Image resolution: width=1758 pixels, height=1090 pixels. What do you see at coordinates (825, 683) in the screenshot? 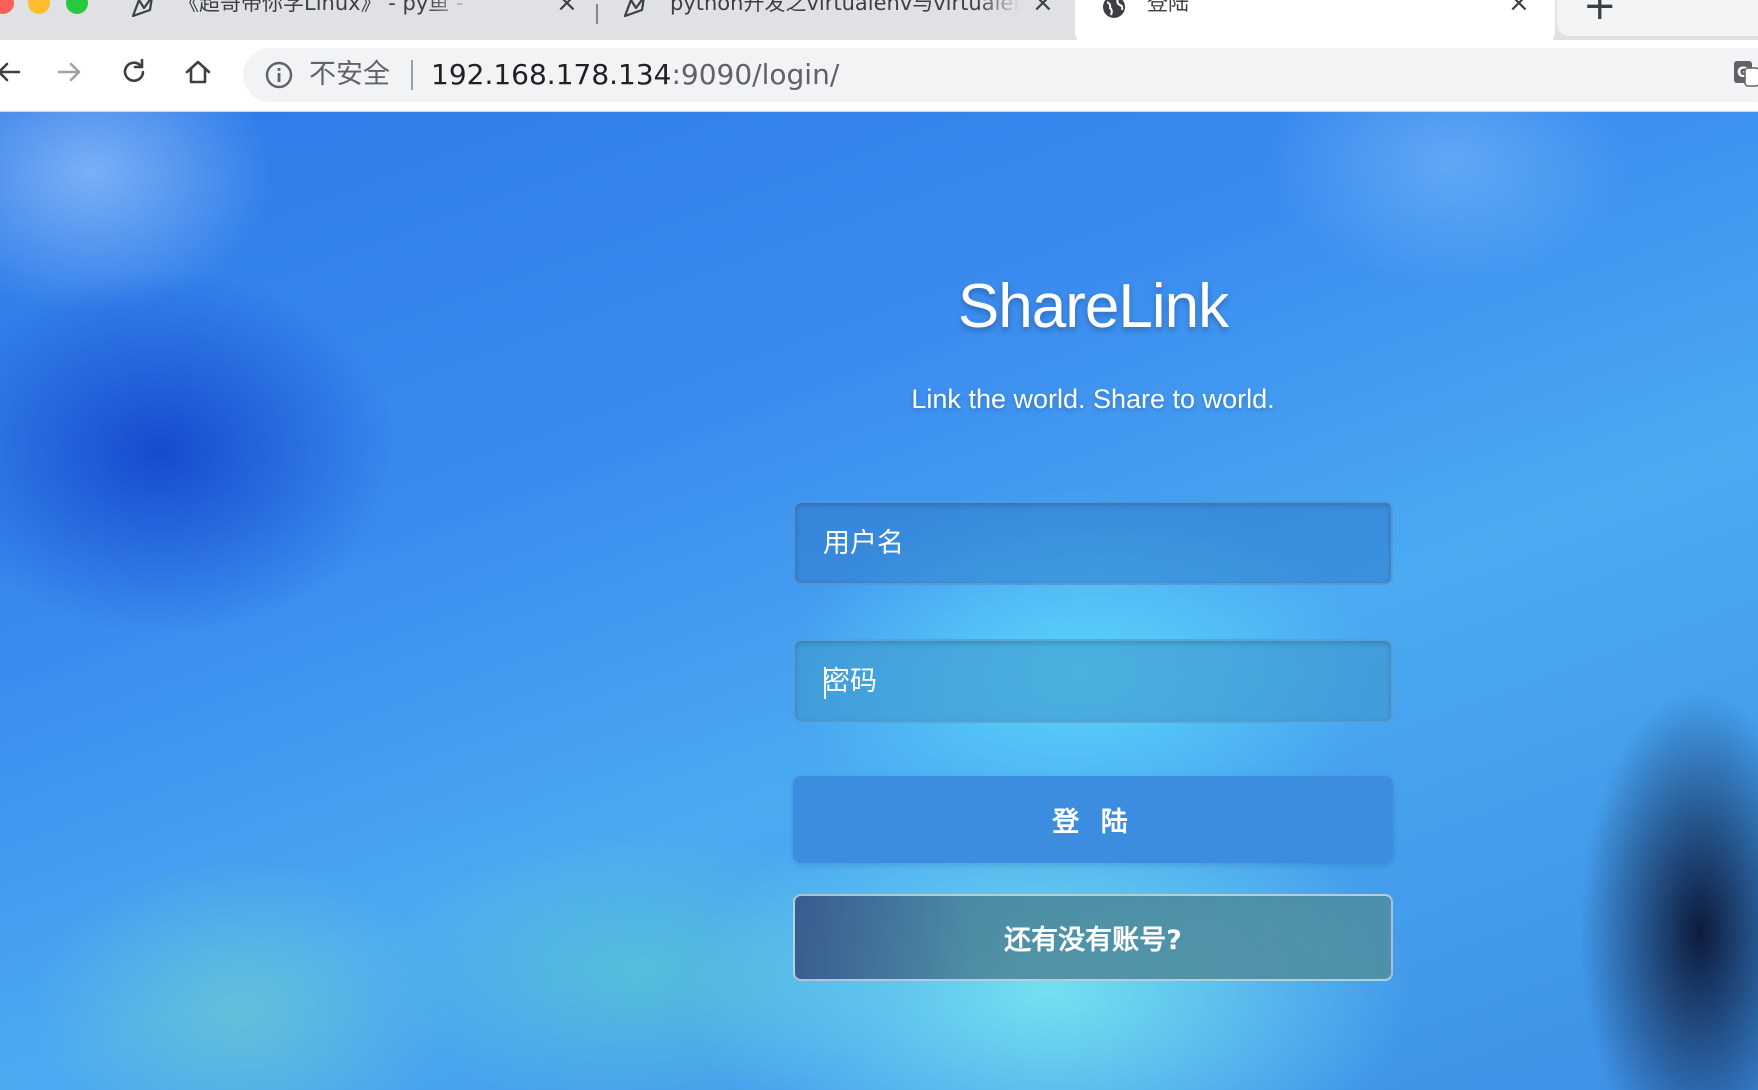
I see `text-caret` at bounding box center [825, 683].